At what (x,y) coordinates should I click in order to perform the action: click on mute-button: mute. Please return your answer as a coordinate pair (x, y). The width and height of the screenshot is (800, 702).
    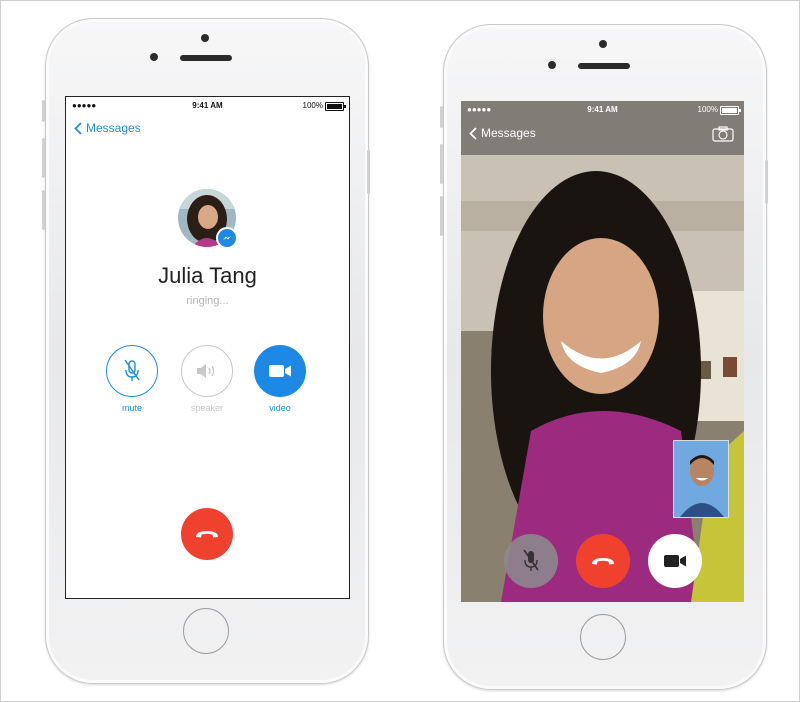
    Looking at the image, I should click on (132, 379).